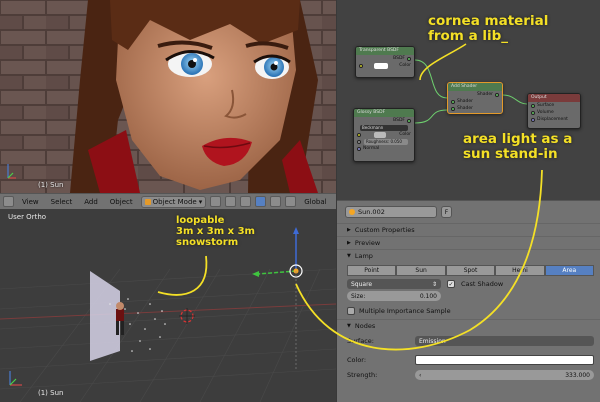 The image size is (600, 402). What do you see at coordinates (405, 134) in the screenshot?
I see `node-color-label: Color` at bounding box center [405, 134].